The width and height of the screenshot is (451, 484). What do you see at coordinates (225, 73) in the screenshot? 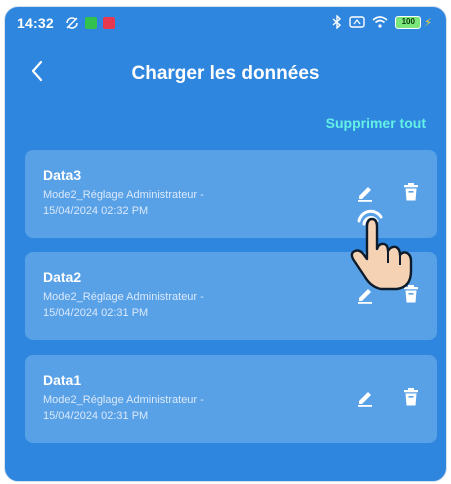
I see `page-title: Charger les données` at bounding box center [225, 73].